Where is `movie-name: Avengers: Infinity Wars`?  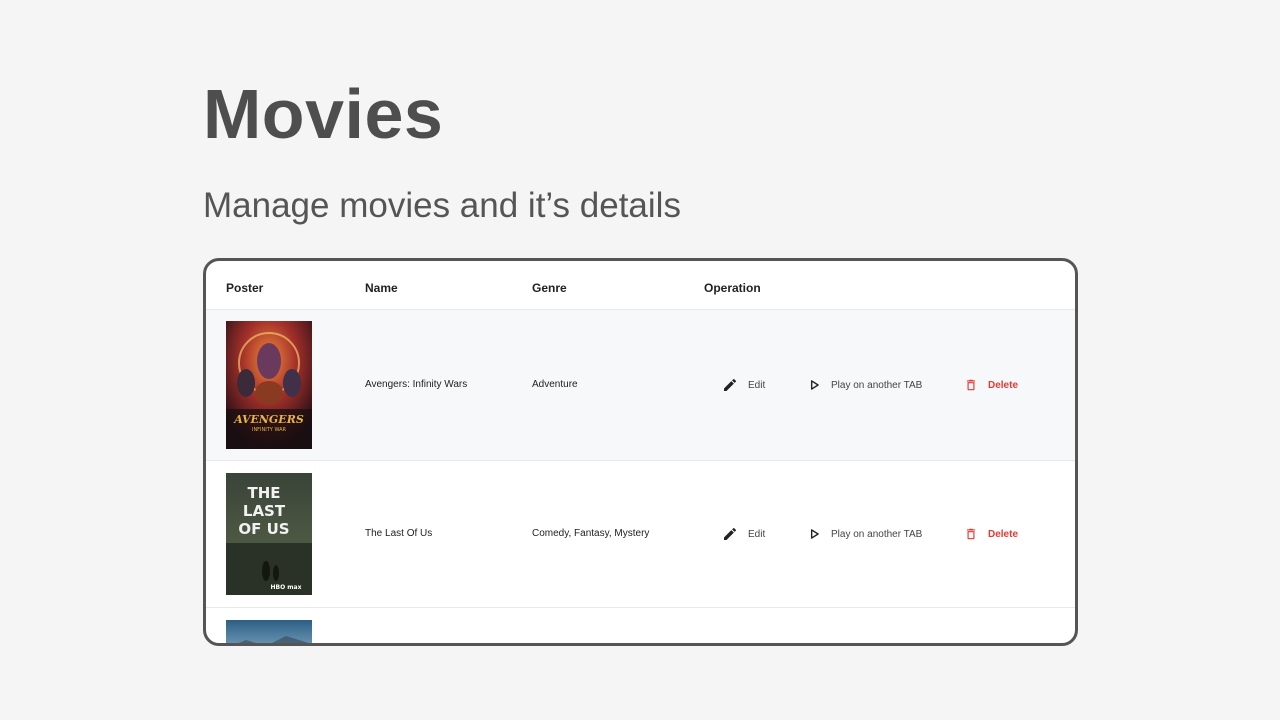
movie-name: Avengers: Infinity Wars is located at coordinates (416, 384).